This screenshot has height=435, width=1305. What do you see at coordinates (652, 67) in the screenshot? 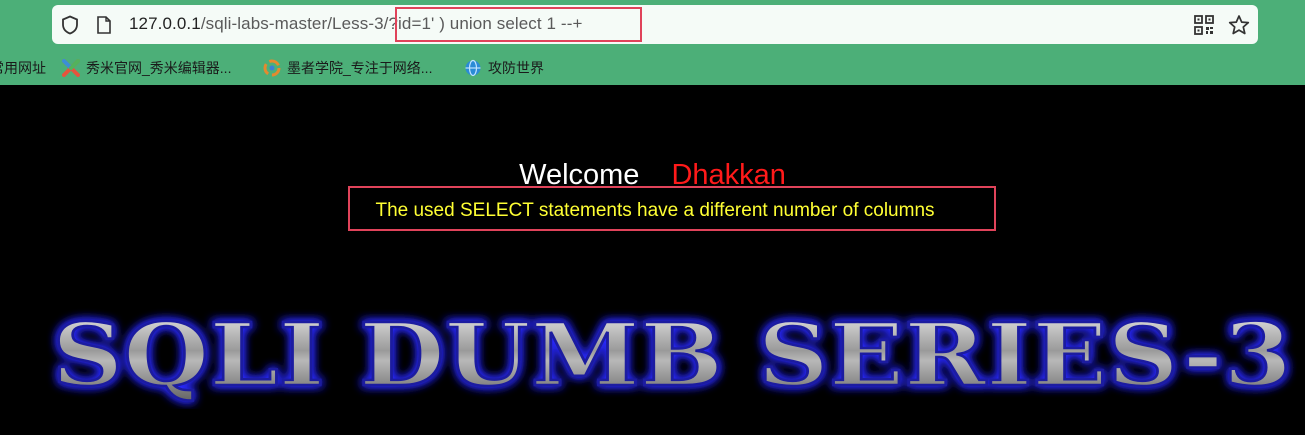
I see `bookmarks-bar: 常用网址 秀米官网_秀米编辑器... 墨者学院_专注于网络... 攻防世界` at bounding box center [652, 67].